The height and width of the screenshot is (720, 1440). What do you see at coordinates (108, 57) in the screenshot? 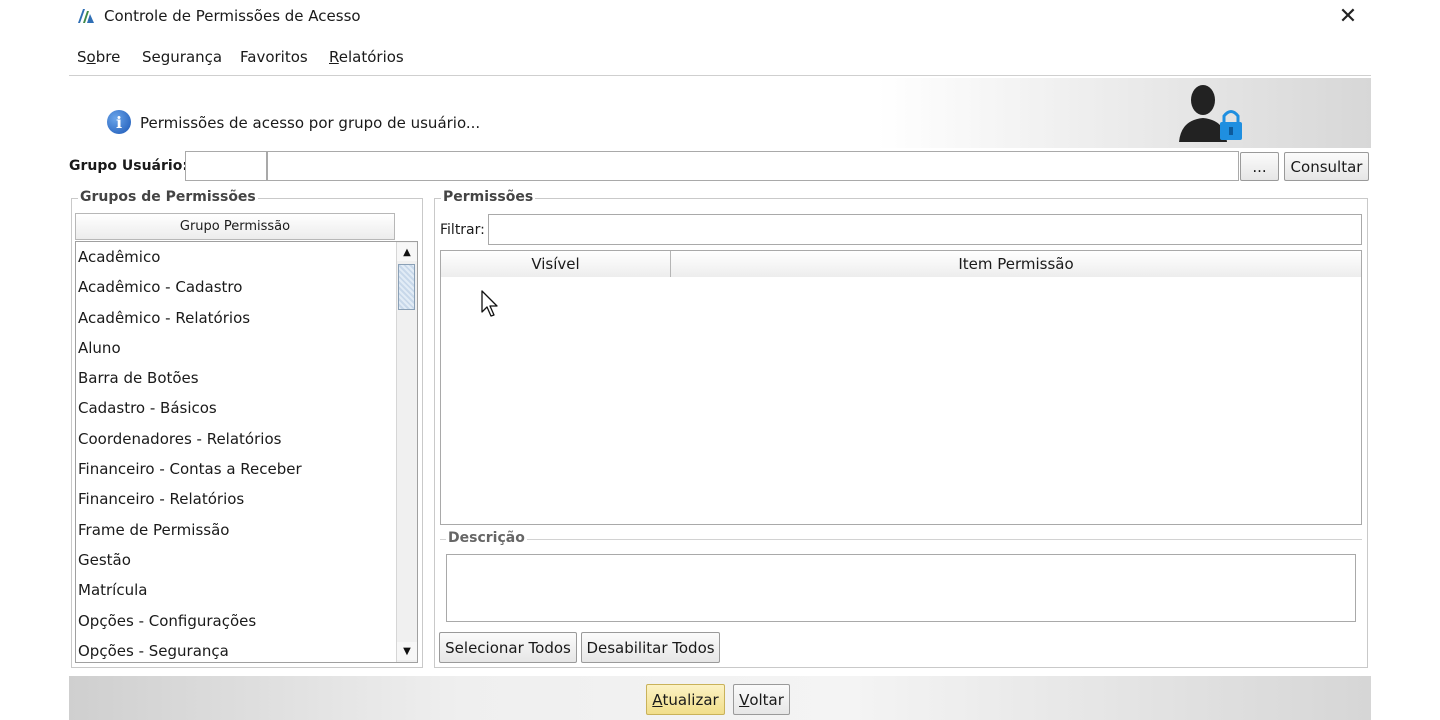
I see `menu-sobre-label-b: bre` at bounding box center [108, 57].